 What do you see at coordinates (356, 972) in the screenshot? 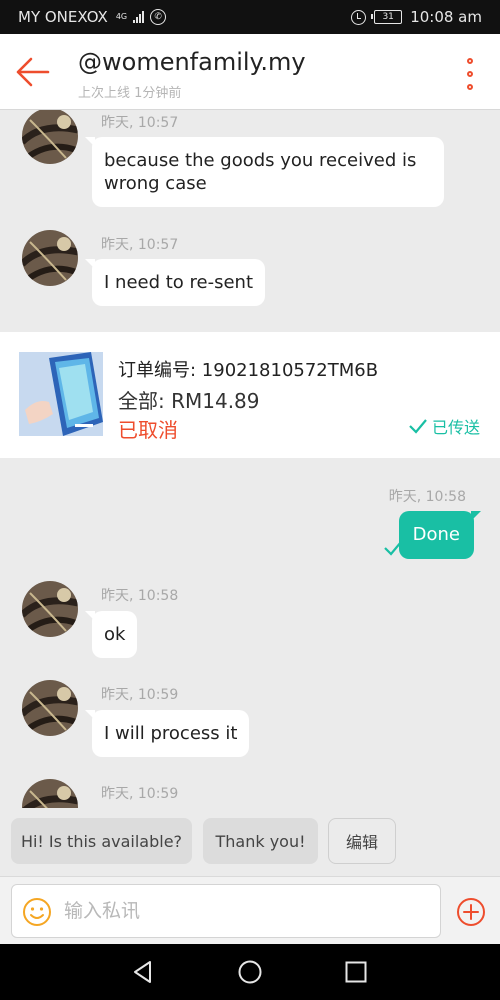
I see `nav-recents-icon` at bounding box center [356, 972].